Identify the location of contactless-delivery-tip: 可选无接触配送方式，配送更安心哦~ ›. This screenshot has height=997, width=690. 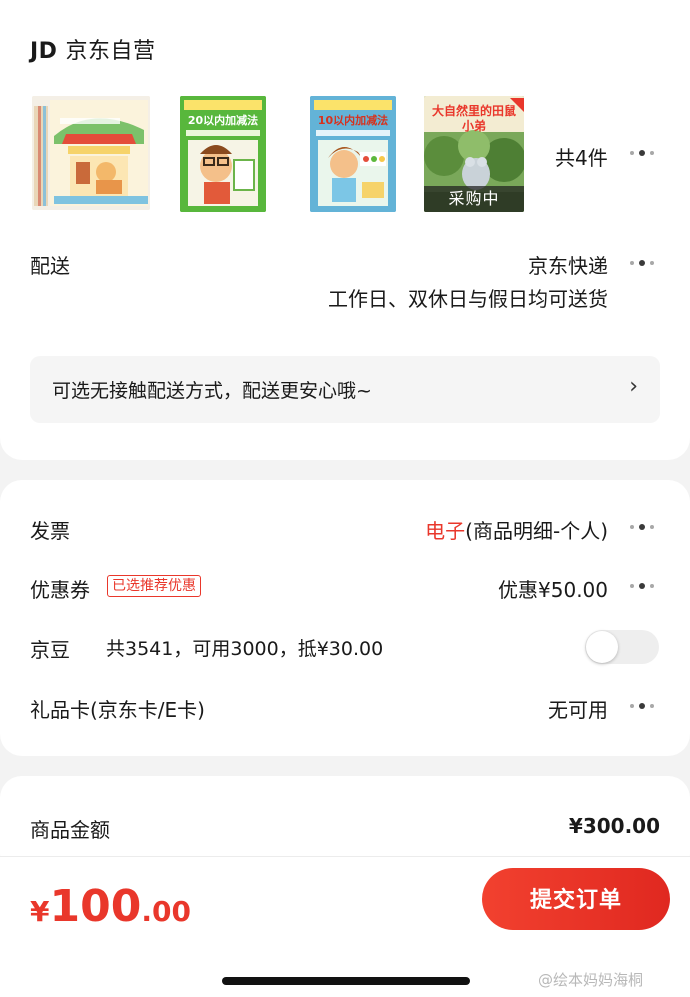
(345, 389).